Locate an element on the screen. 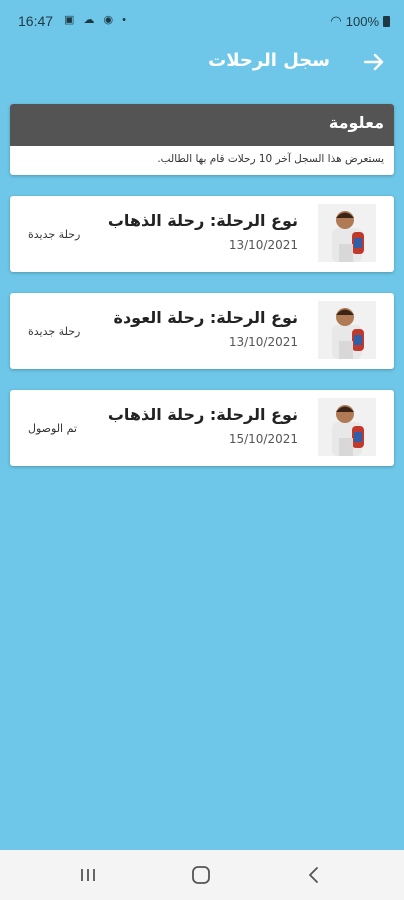 The image size is (404, 900). page-title: سجل الرحلات is located at coordinates (269, 60).